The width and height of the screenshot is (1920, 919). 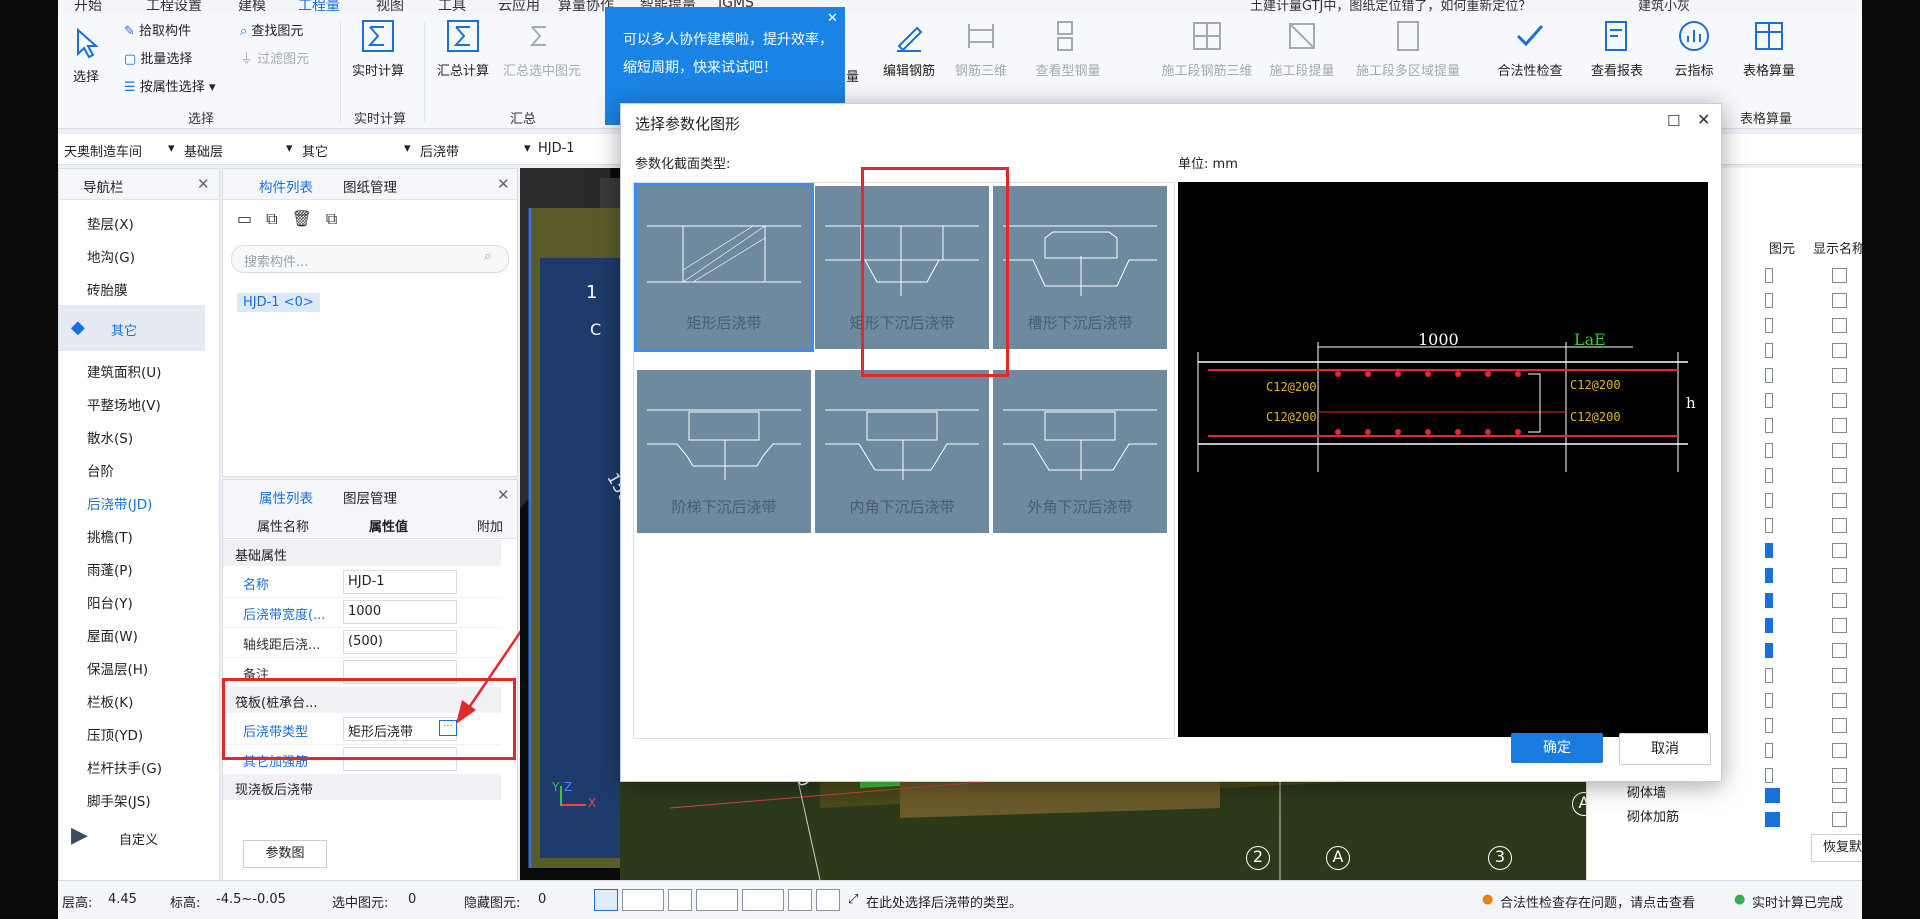 What do you see at coordinates (724, 451) in the screenshot?
I see `shape-stepped-sunken-strip: 阶梯下沉后浇带` at bounding box center [724, 451].